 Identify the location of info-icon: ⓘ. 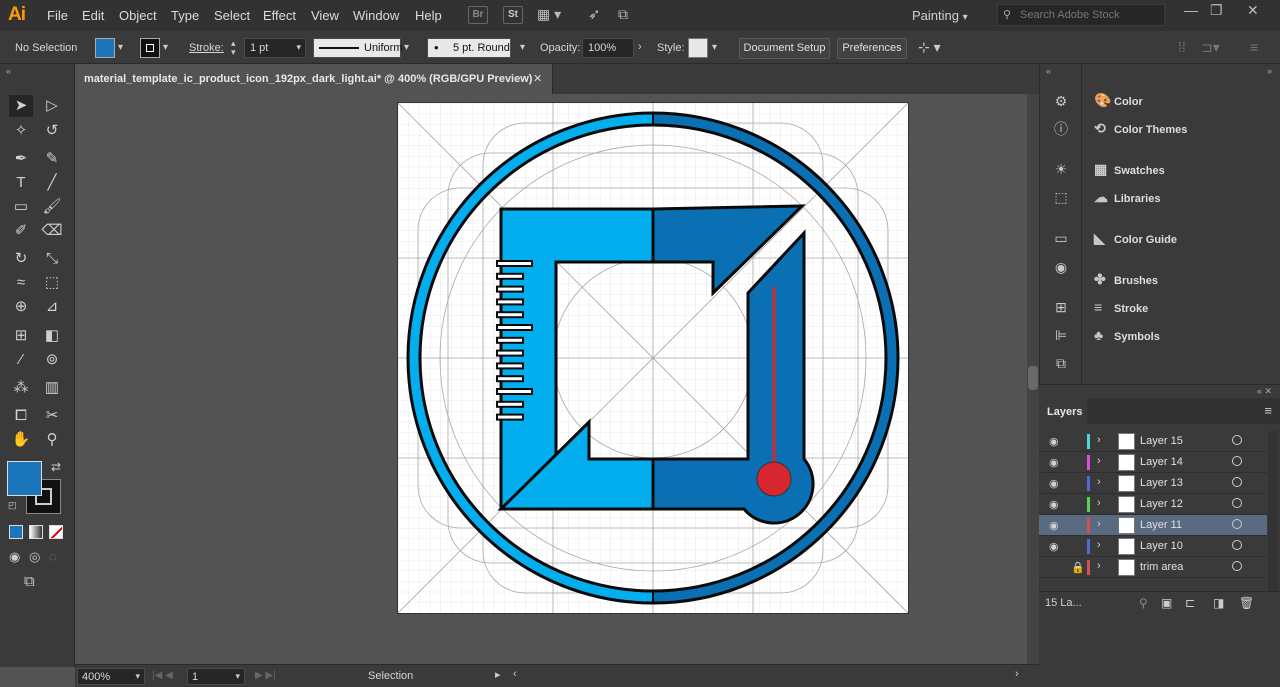
(1061, 129).